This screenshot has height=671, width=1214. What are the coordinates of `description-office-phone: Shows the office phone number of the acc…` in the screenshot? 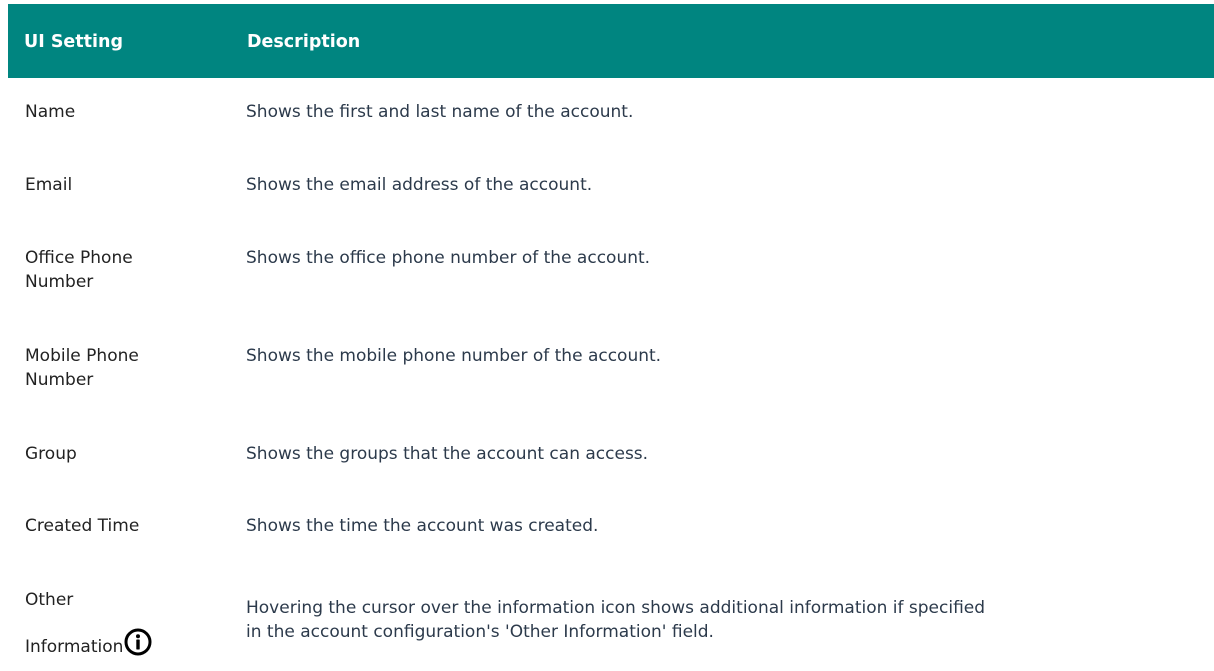 It's located at (448, 258).